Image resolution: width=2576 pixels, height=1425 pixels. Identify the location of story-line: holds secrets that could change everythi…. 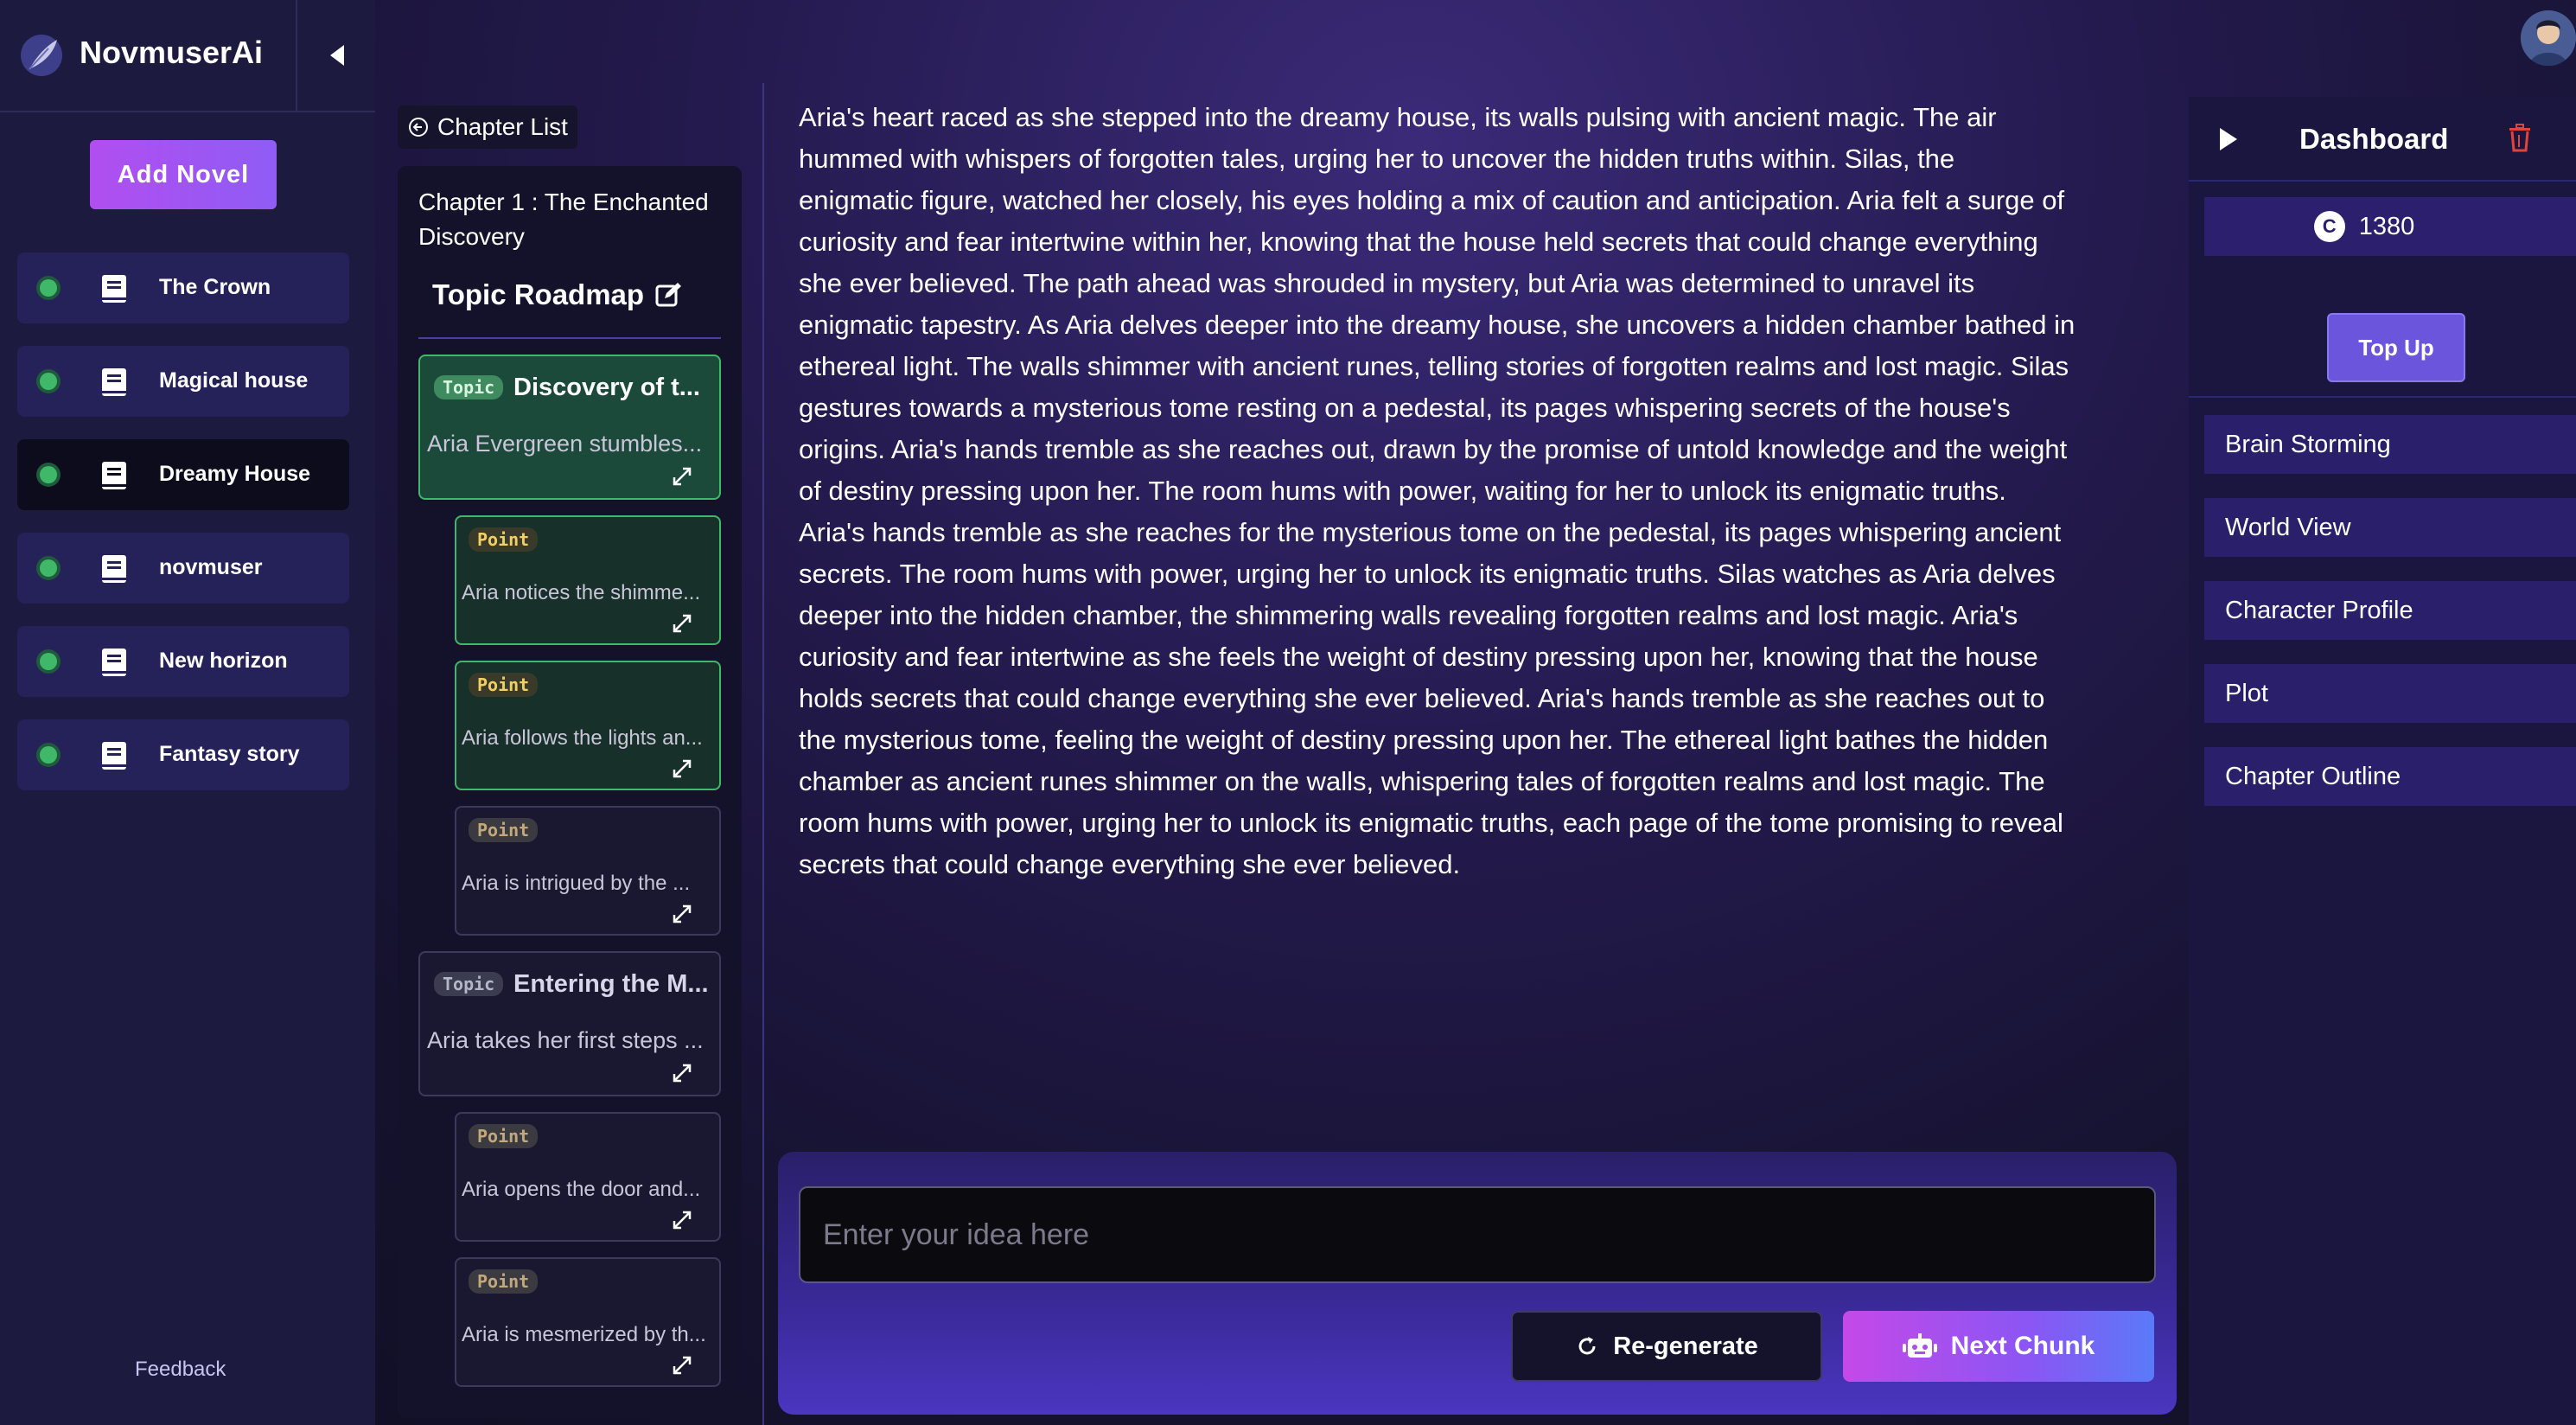
(1422, 698).